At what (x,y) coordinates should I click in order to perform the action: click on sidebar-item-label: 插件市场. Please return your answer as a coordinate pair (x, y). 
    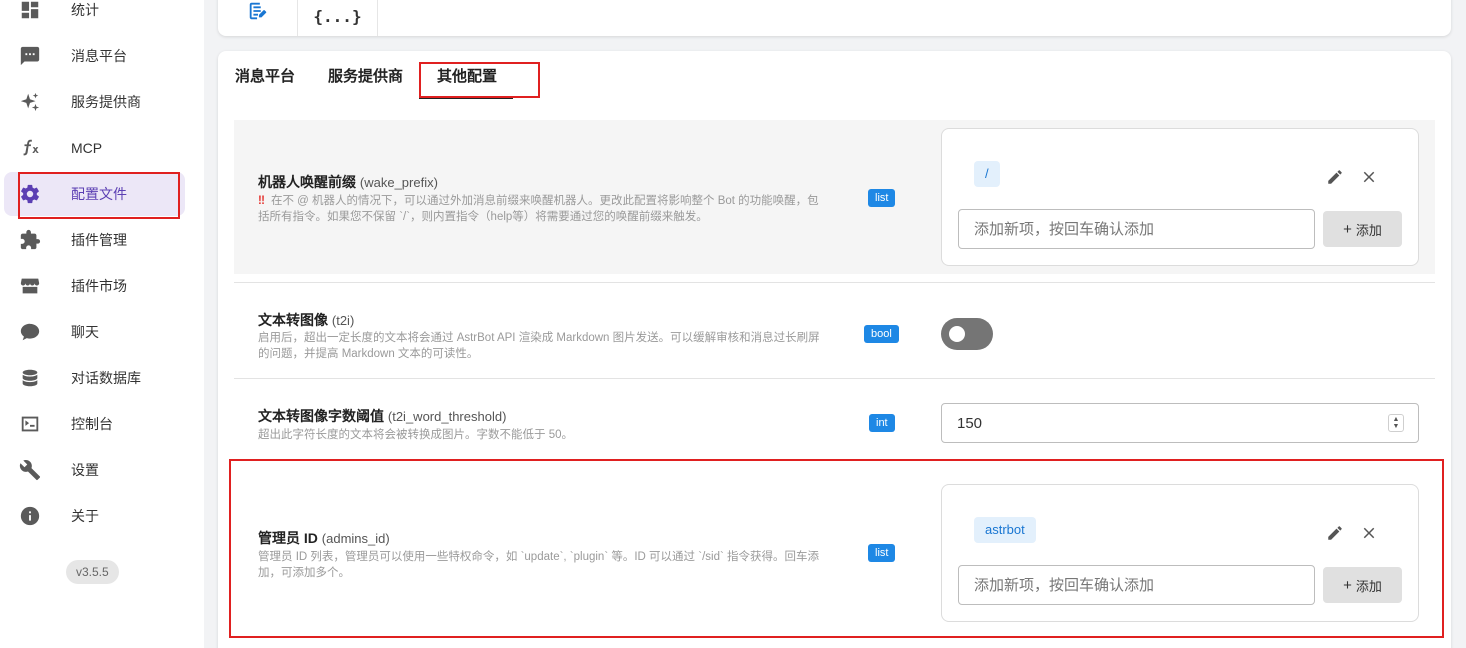
    Looking at the image, I should click on (99, 286).